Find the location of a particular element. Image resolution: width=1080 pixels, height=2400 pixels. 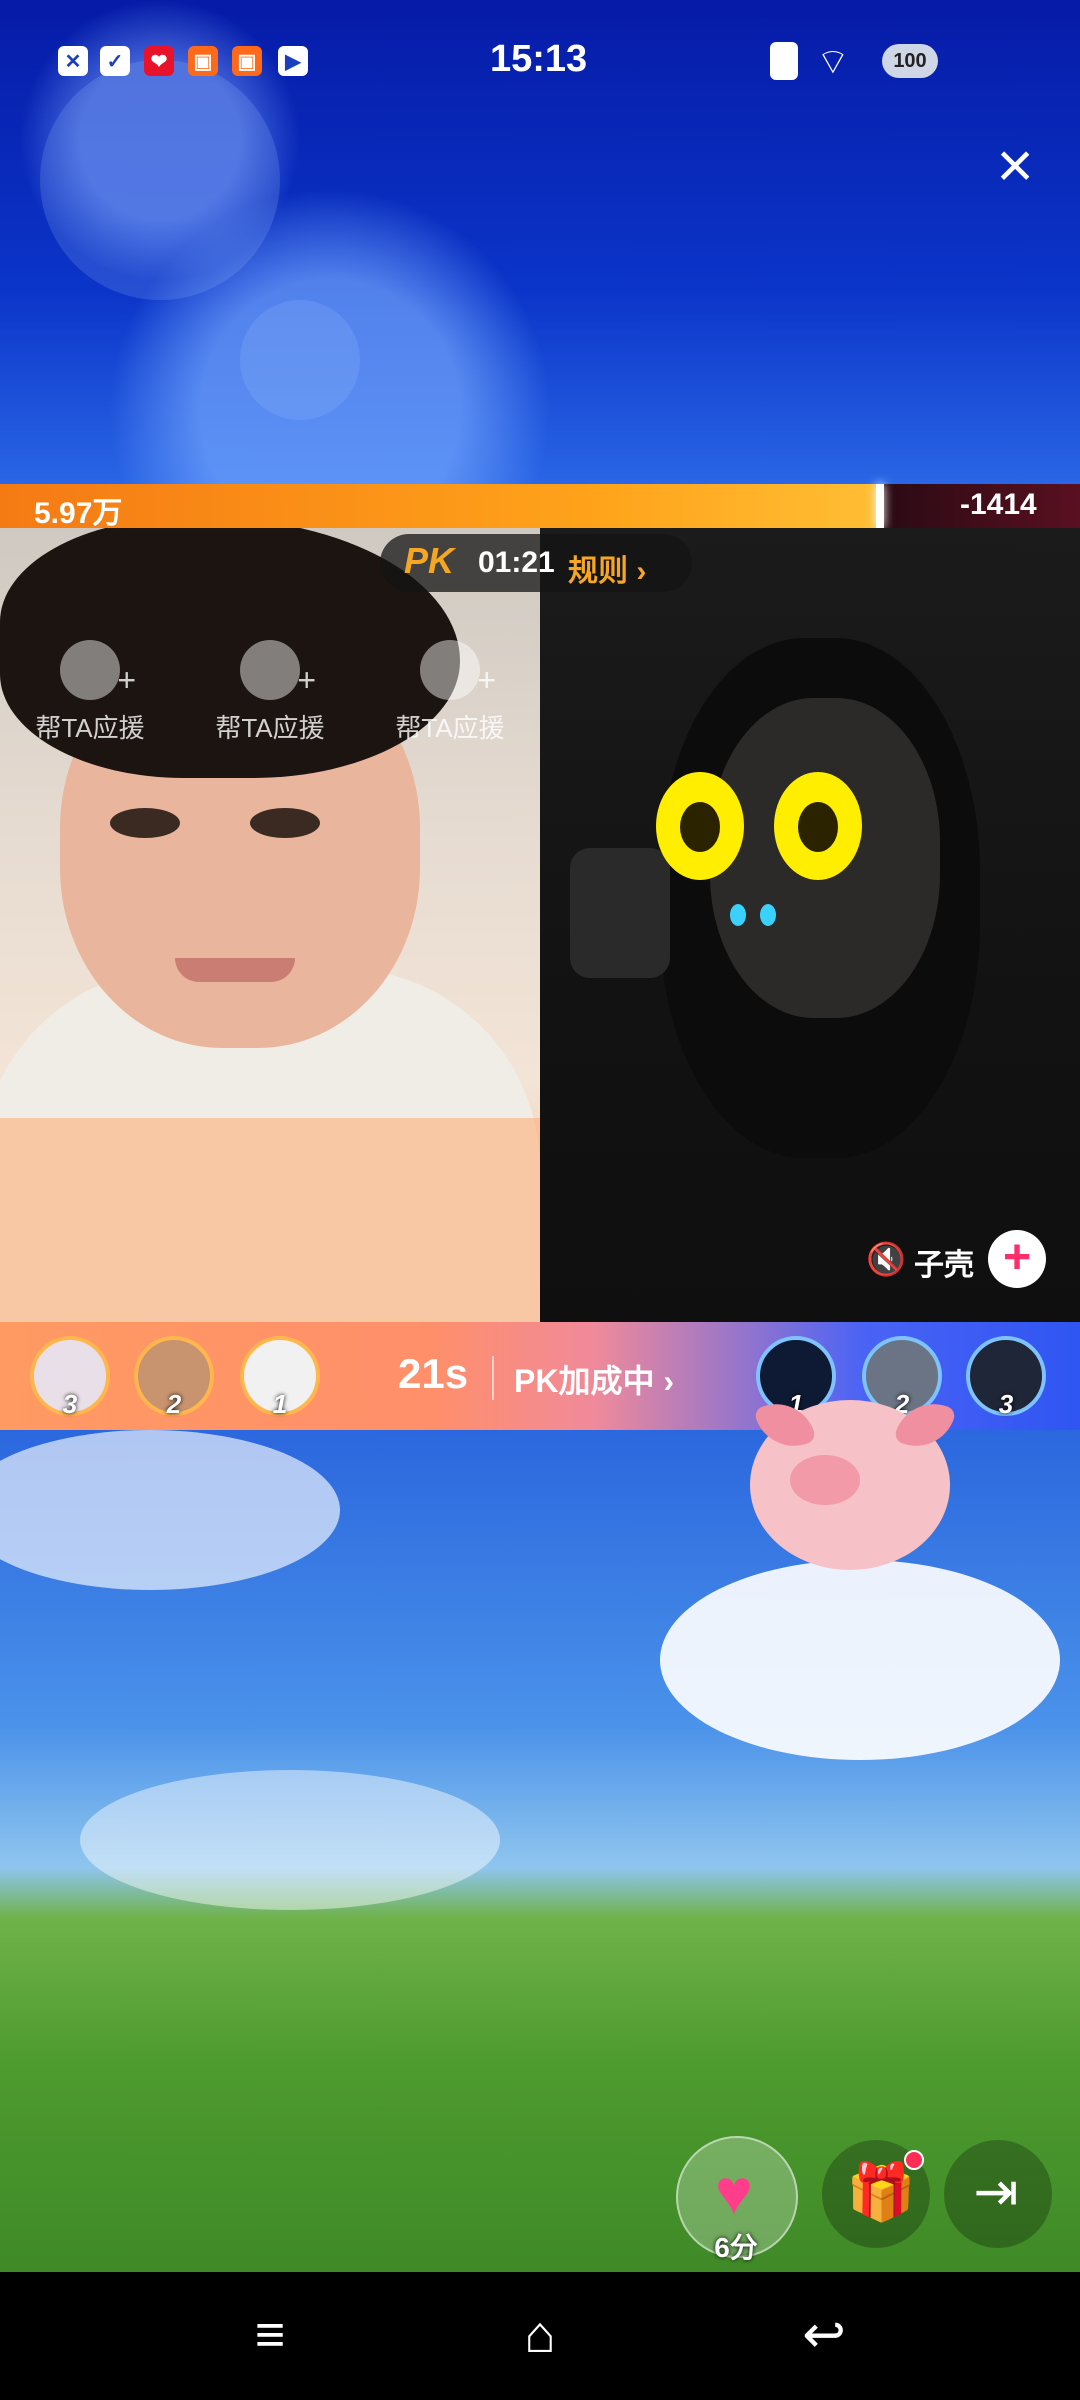

app-red-icon: ❤ is located at coordinates (159, 61).